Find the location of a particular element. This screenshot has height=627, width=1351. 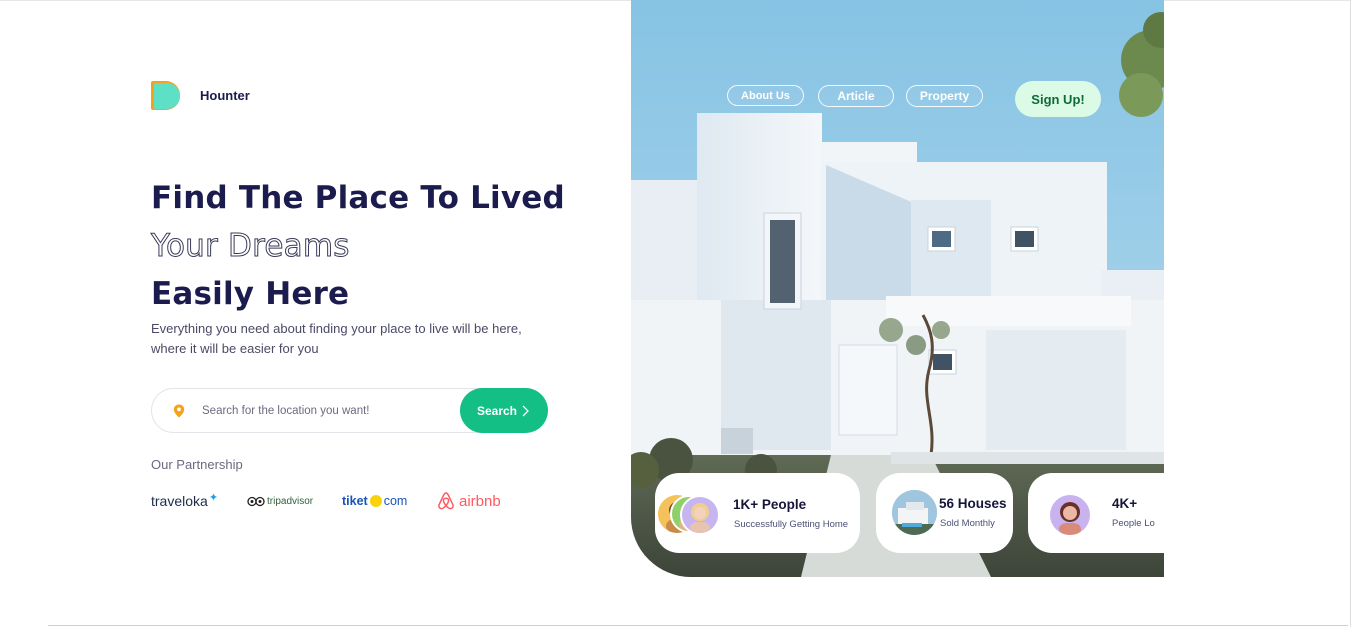

tripadvisor-logo: tripadvisor is located at coordinates (280, 501).